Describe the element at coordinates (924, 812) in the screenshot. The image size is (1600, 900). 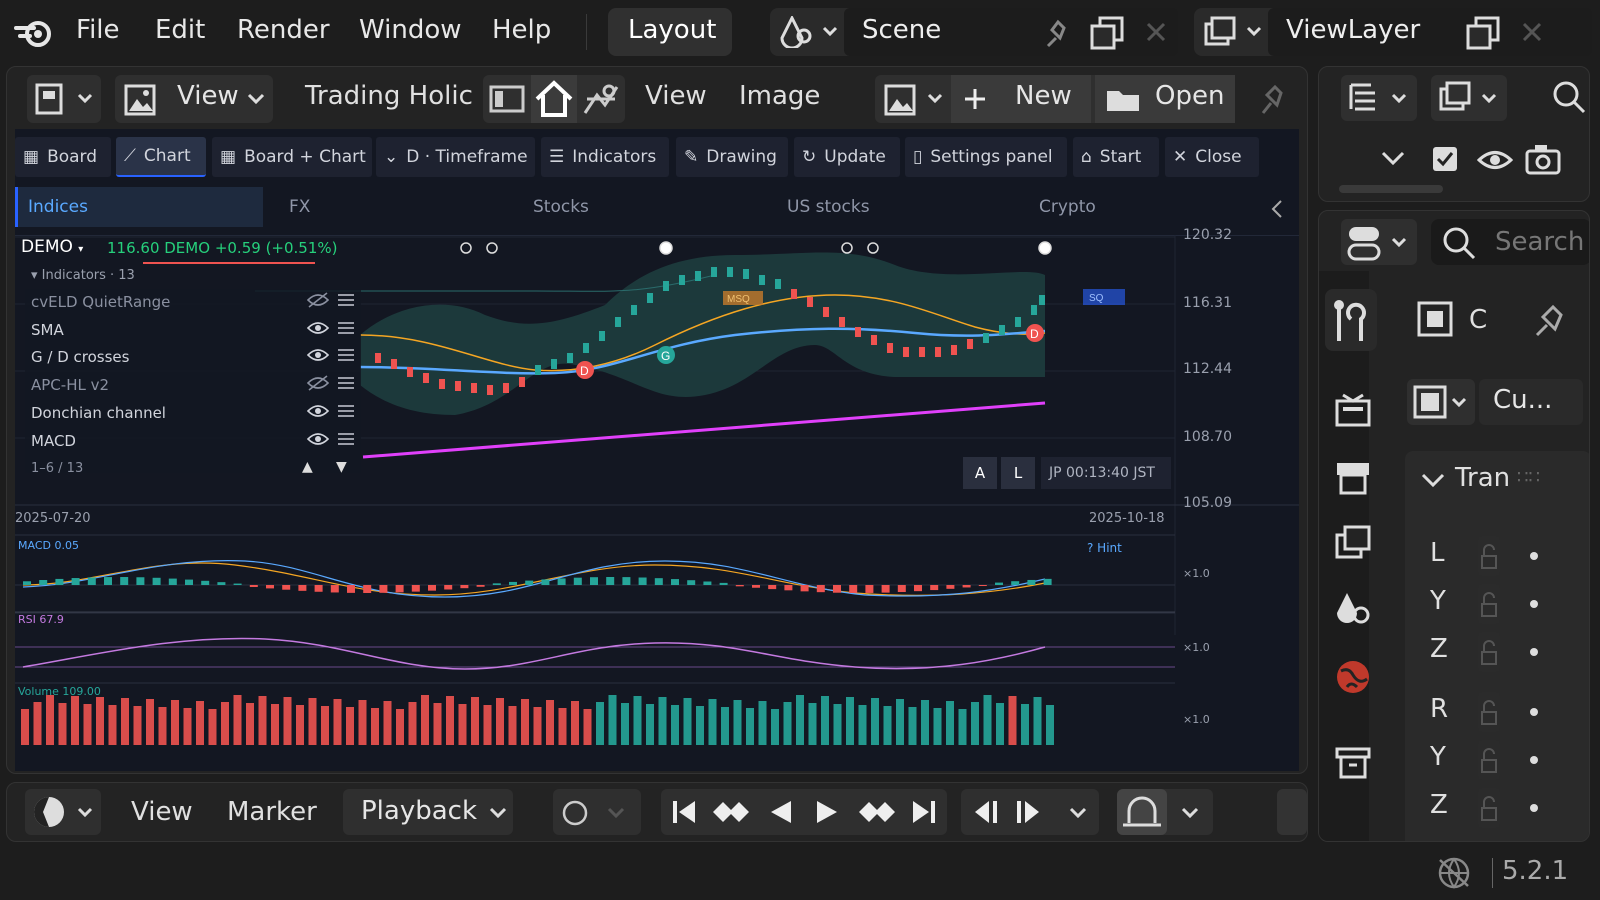
I see `jump-end-icon` at that location.